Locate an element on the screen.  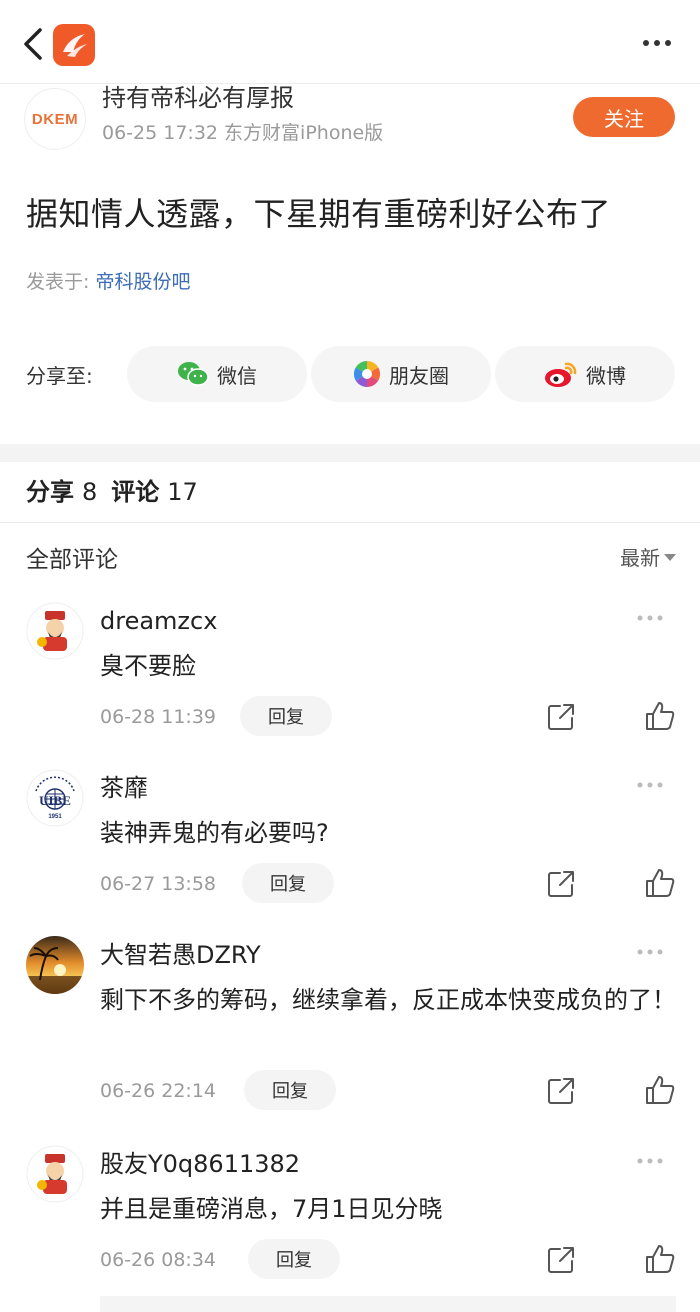
posted-in: 发表于: 帝科股份吧 is located at coordinates (108, 282).